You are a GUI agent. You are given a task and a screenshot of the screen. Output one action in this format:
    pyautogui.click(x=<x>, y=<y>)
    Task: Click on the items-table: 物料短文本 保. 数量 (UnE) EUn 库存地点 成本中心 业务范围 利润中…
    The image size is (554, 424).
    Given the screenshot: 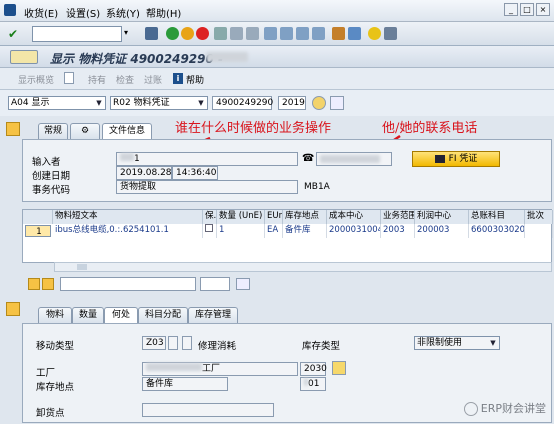 What is the action you would take?
    pyautogui.click(x=287, y=236)
    